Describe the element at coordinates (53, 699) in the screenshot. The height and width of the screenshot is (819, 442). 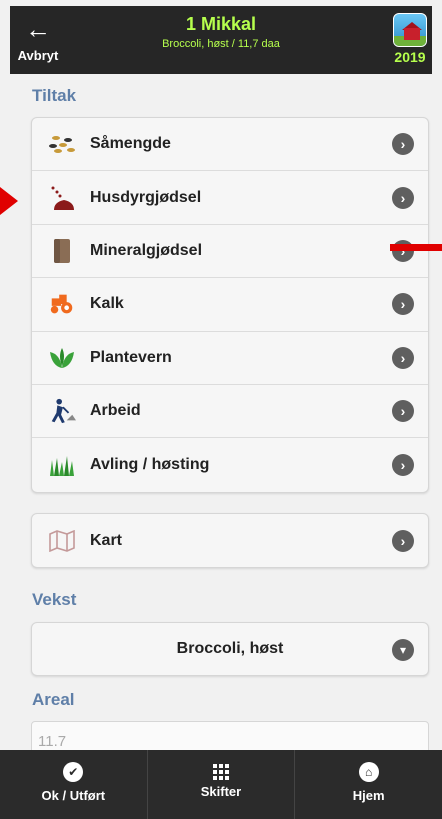
I see `section-title-areal: Areal` at that location.